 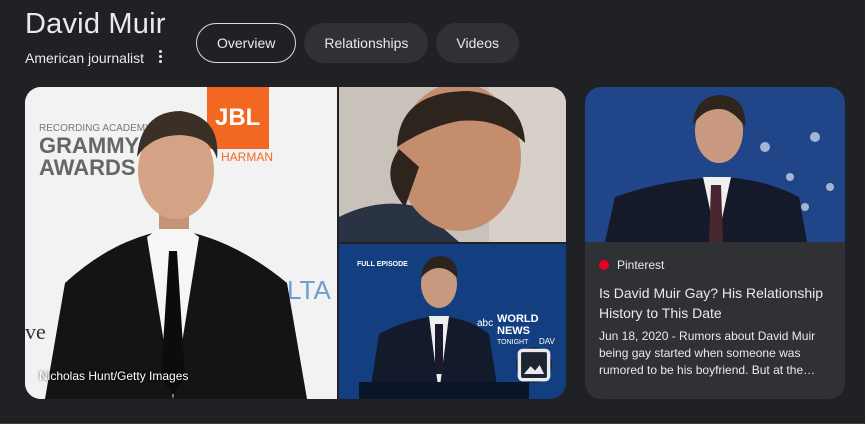 I want to click on full-episode-label: FULL EPISODE, so click(x=382, y=264).